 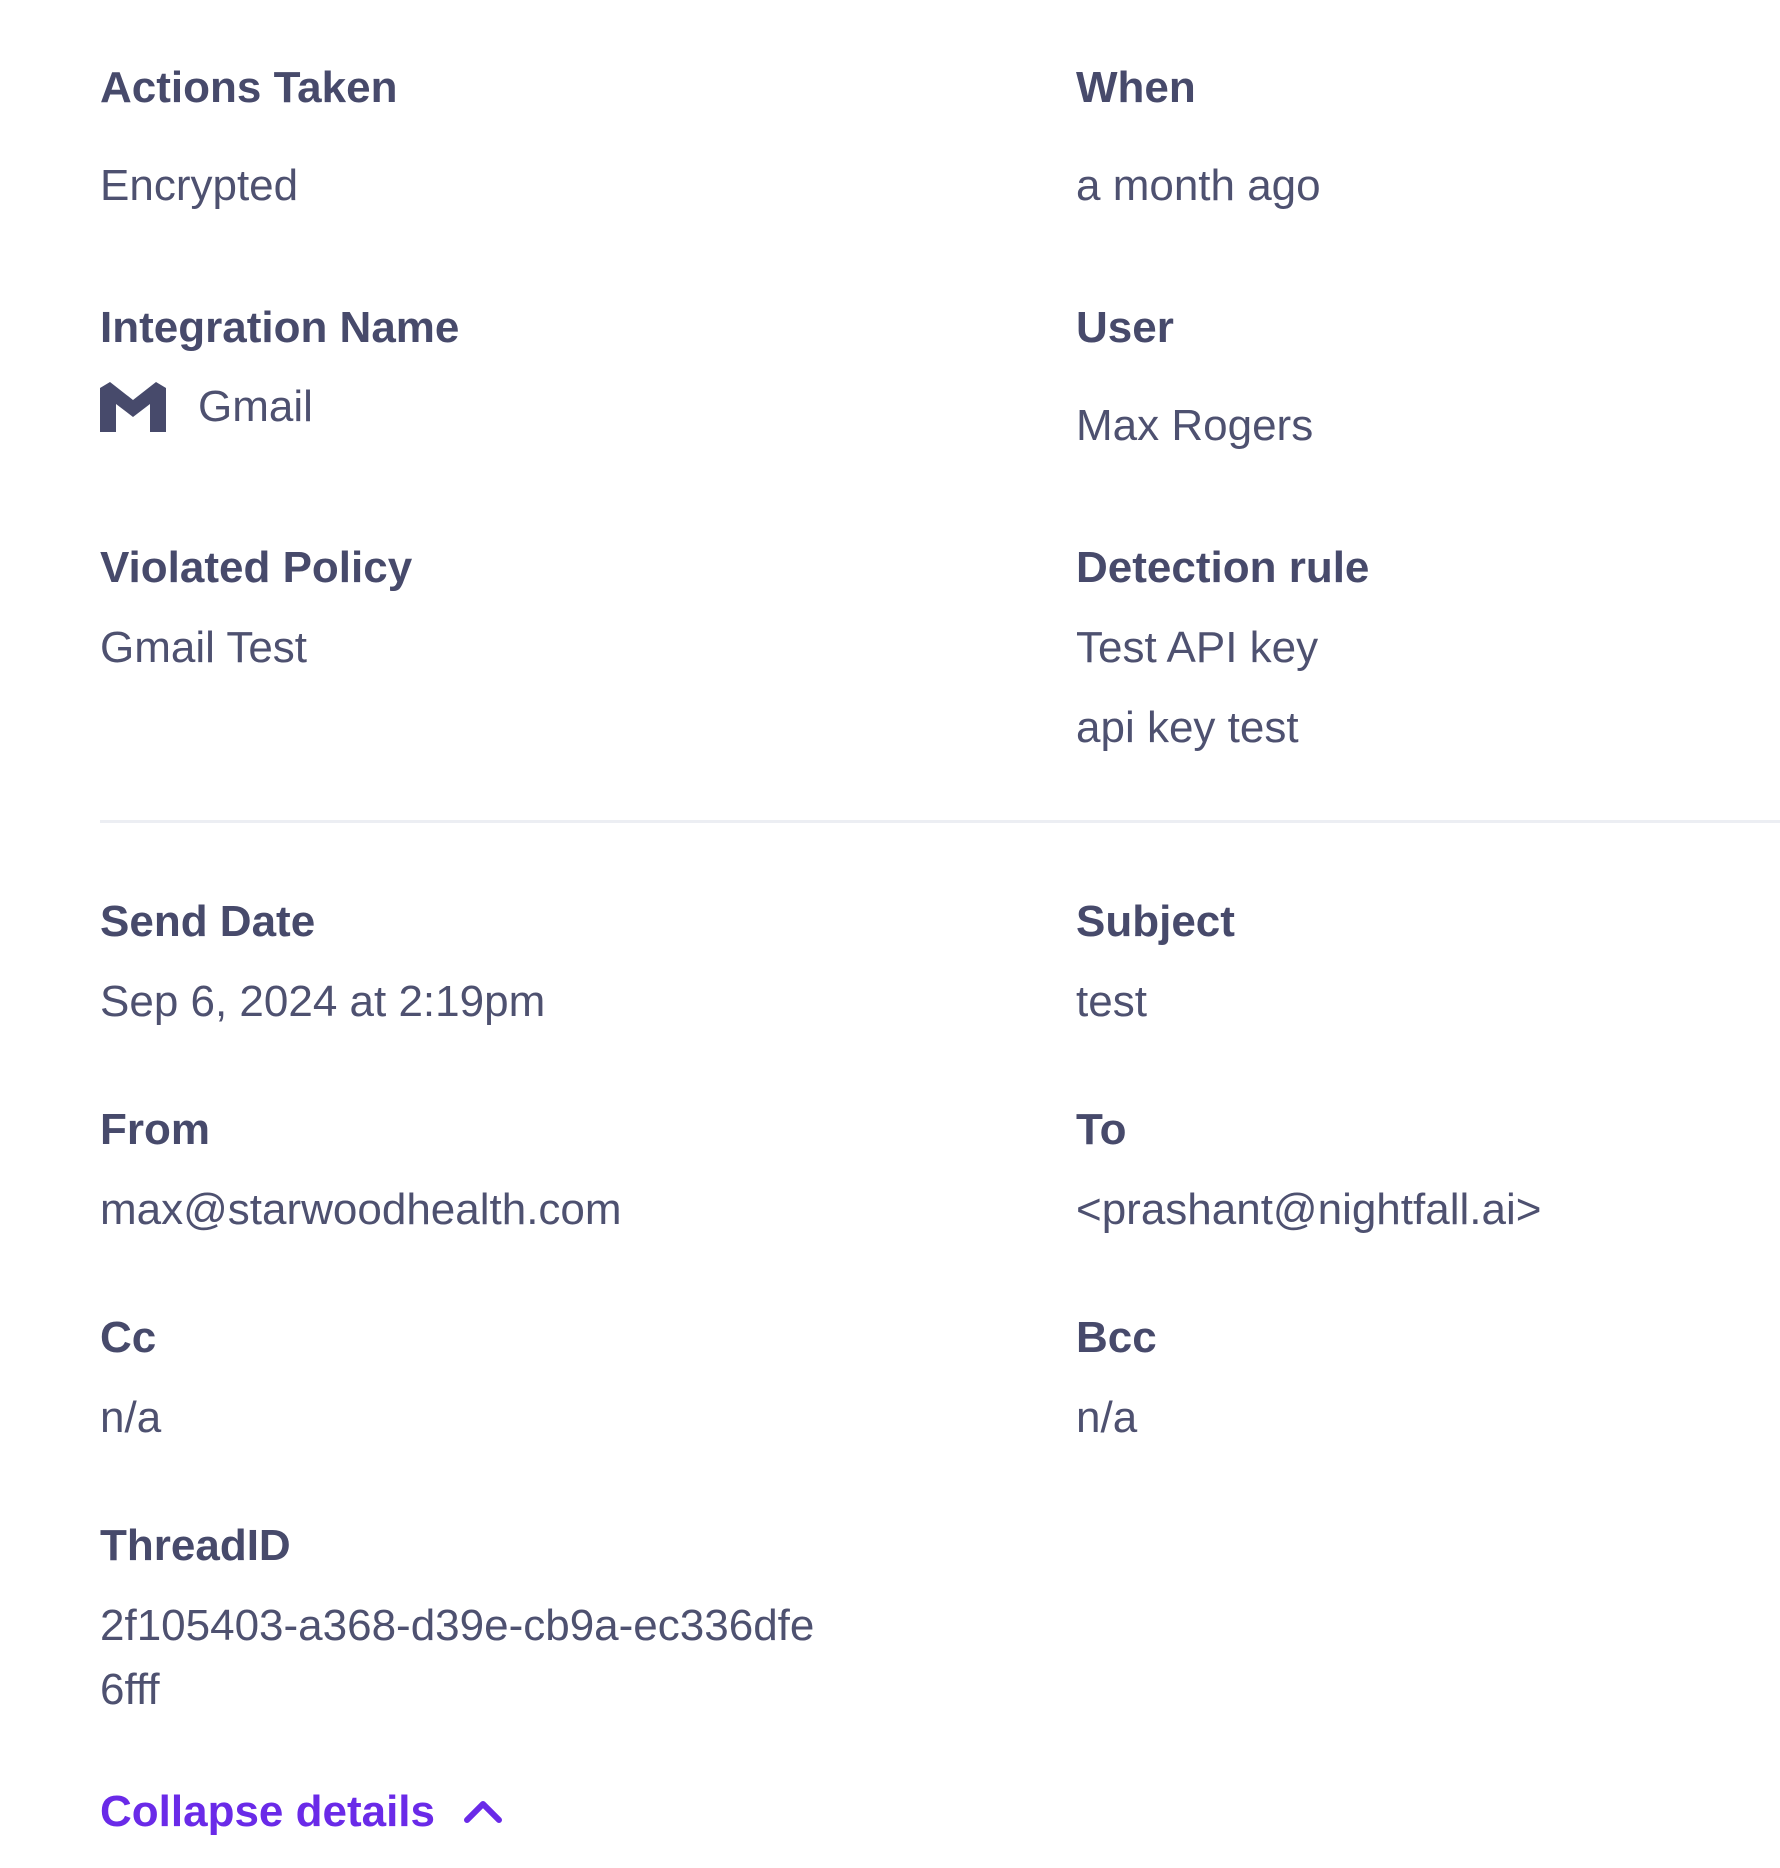 What do you see at coordinates (1107, 1417) in the screenshot?
I see `bcc-value: n/a` at bounding box center [1107, 1417].